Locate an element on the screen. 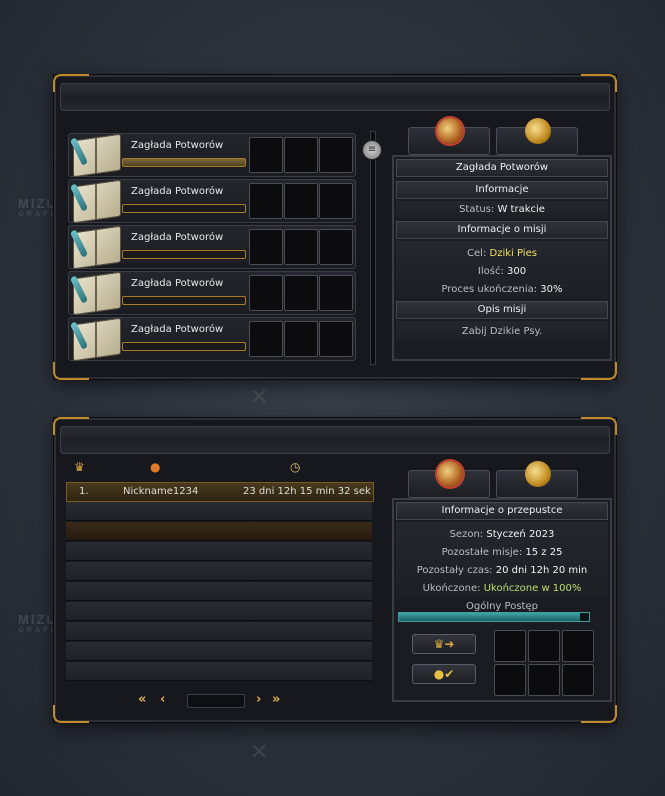  ranking-row: 1. Nickname1234 23 dni 12h 15 min 32 sek is located at coordinates (220, 492).